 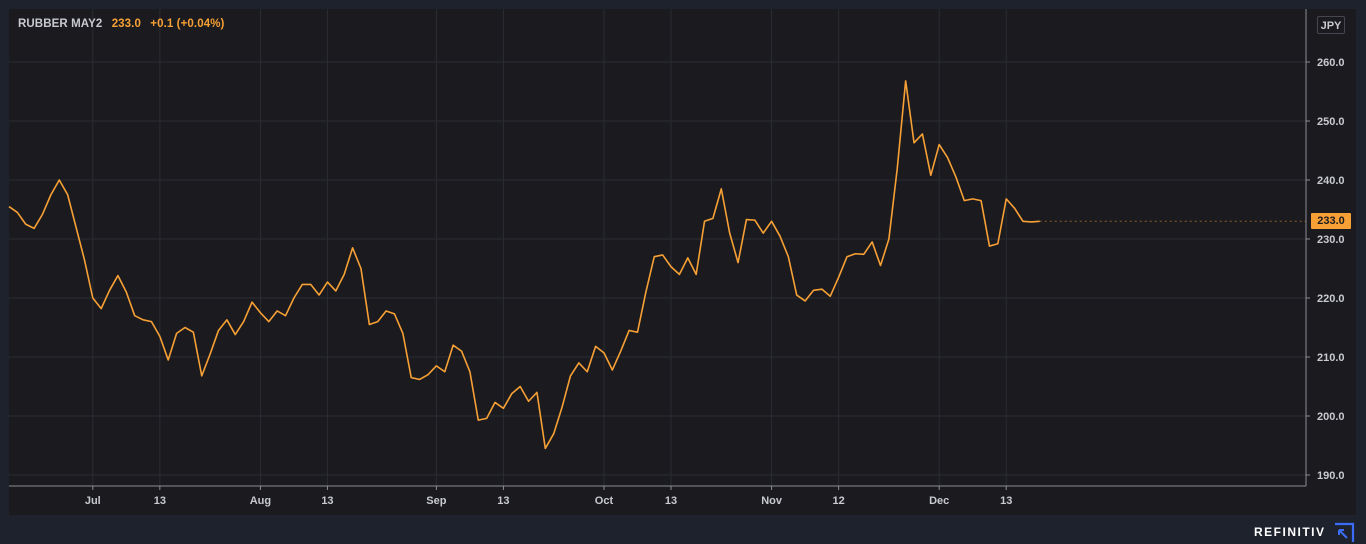 What do you see at coordinates (1331, 299) in the screenshot?
I see `y-tick-label: 220.0` at bounding box center [1331, 299].